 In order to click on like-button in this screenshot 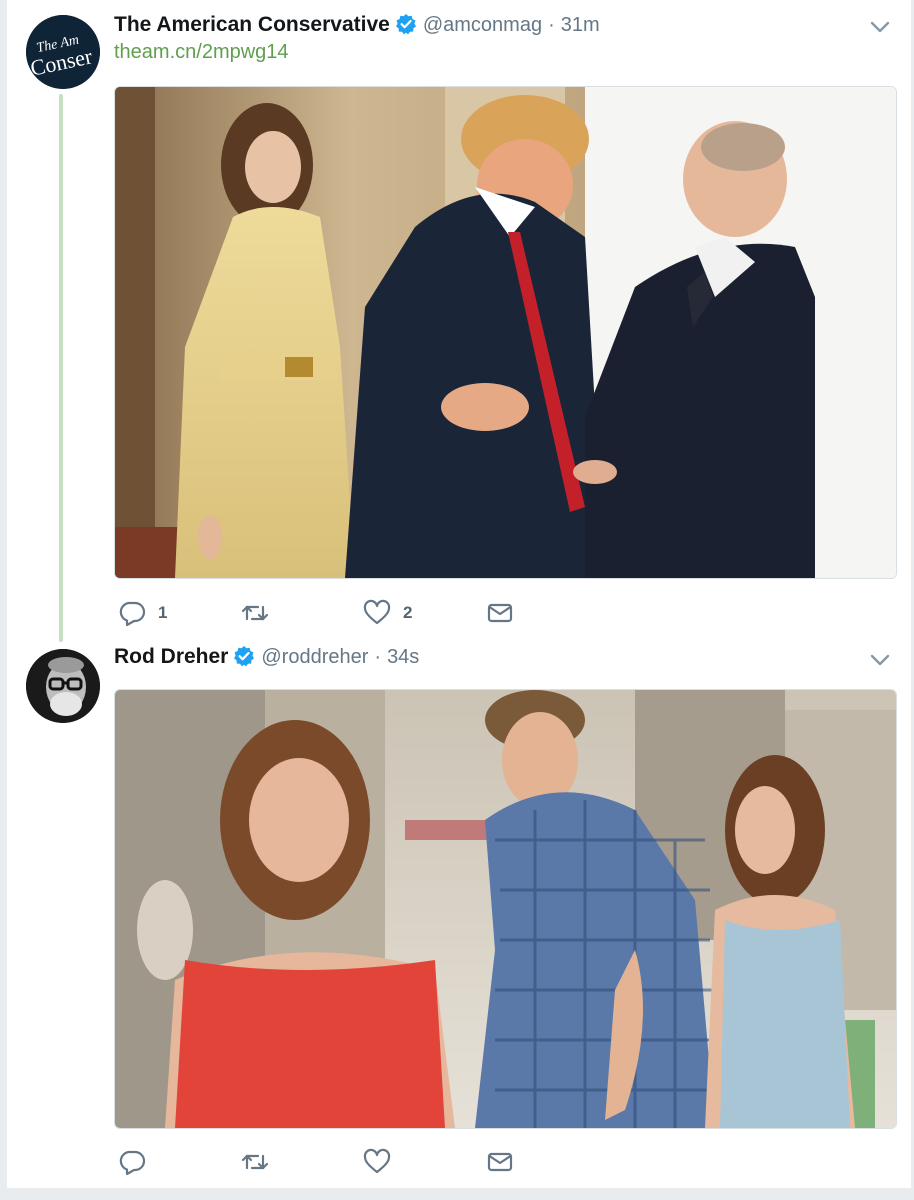, I will do `click(383, 1162)`.